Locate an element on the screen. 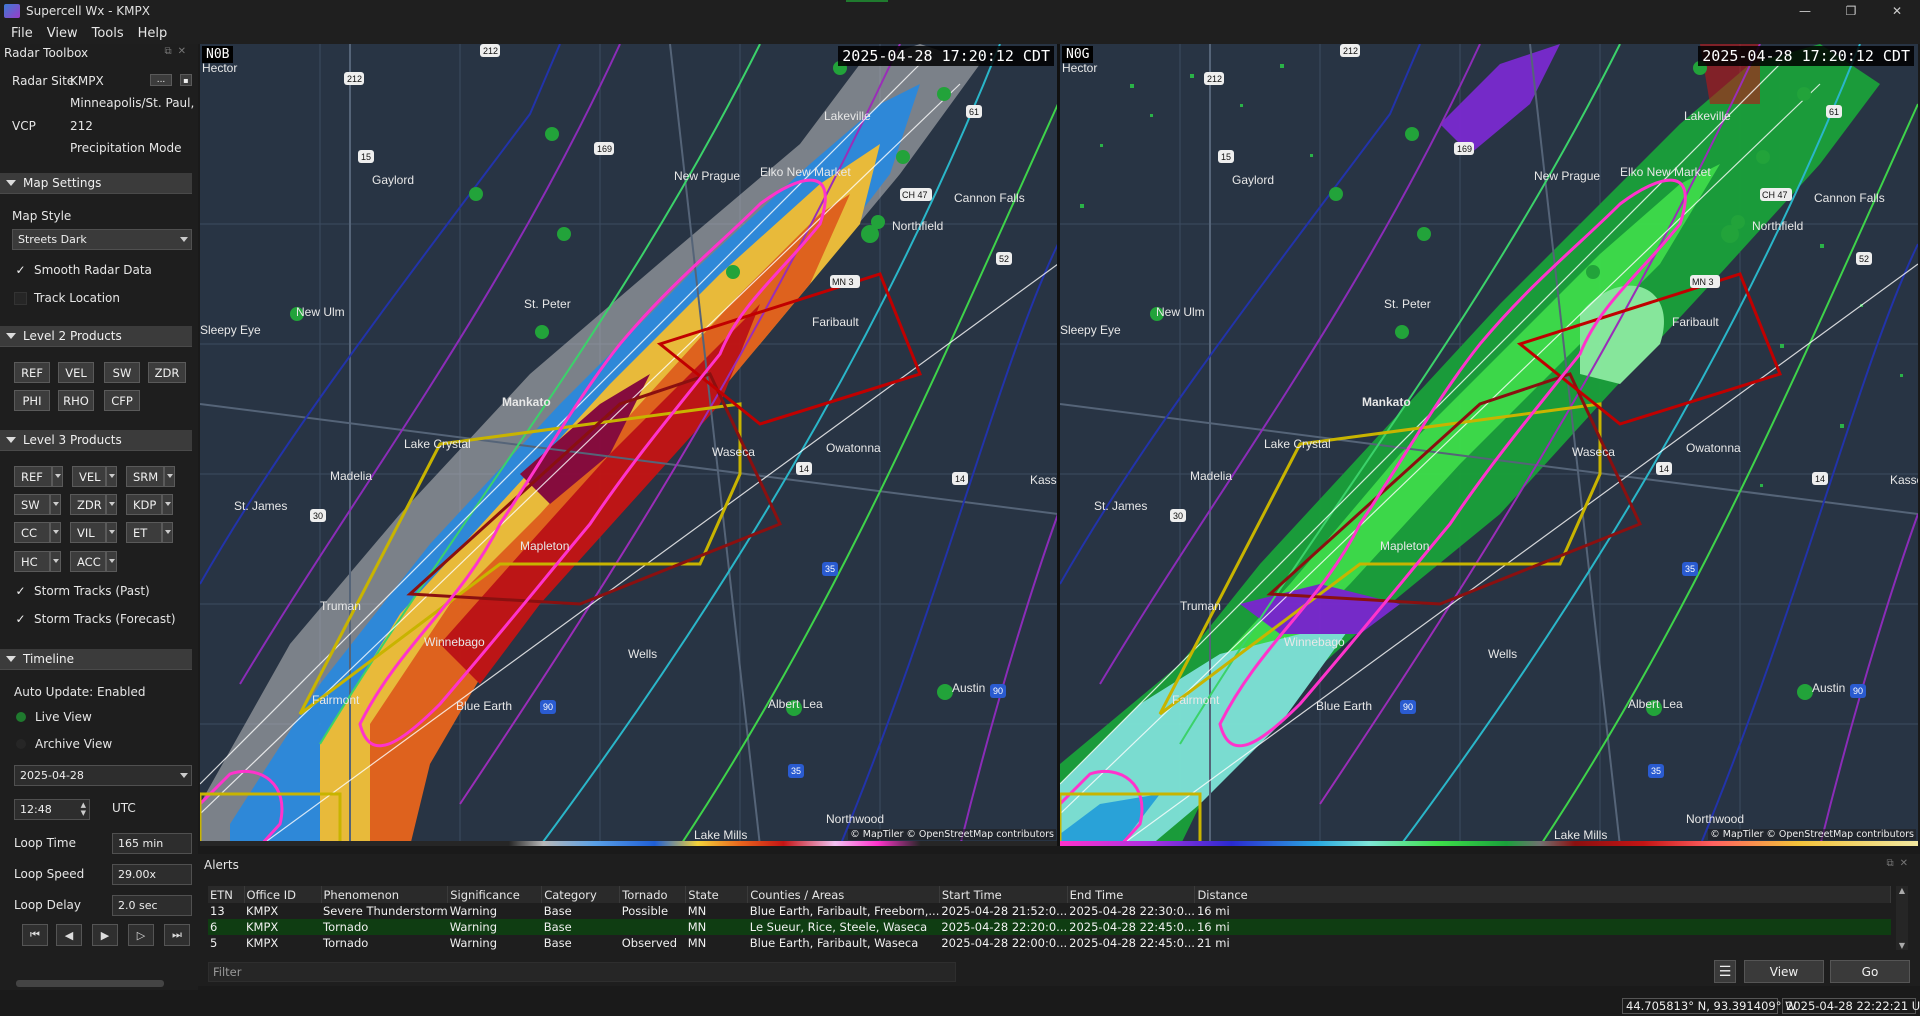  l2-sw-button: SW is located at coordinates (122, 372).